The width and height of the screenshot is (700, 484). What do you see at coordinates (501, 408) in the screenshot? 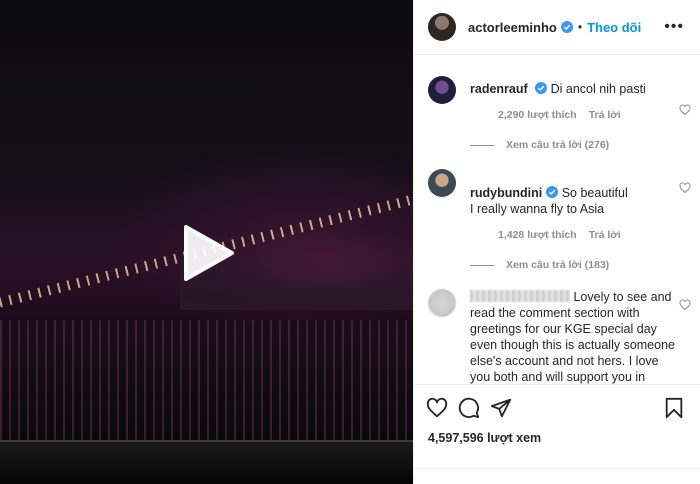
I see `share-icon` at bounding box center [501, 408].